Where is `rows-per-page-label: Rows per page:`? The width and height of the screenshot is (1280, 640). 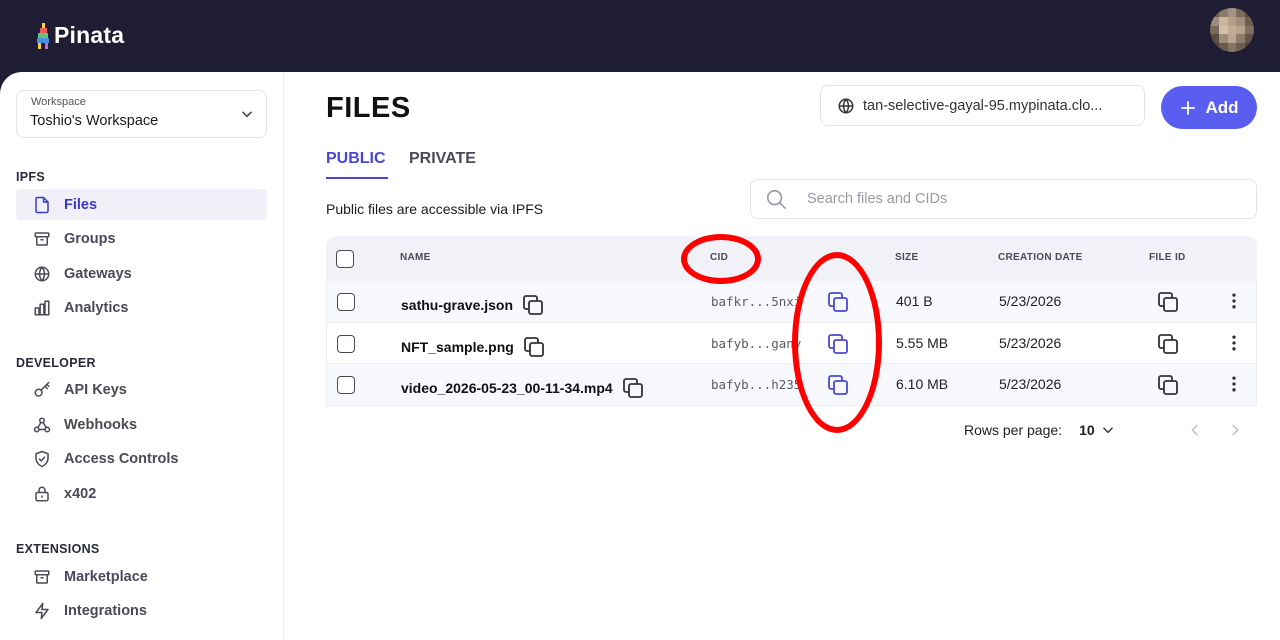 rows-per-page-label: Rows per page: is located at coordinates (1013, 430).